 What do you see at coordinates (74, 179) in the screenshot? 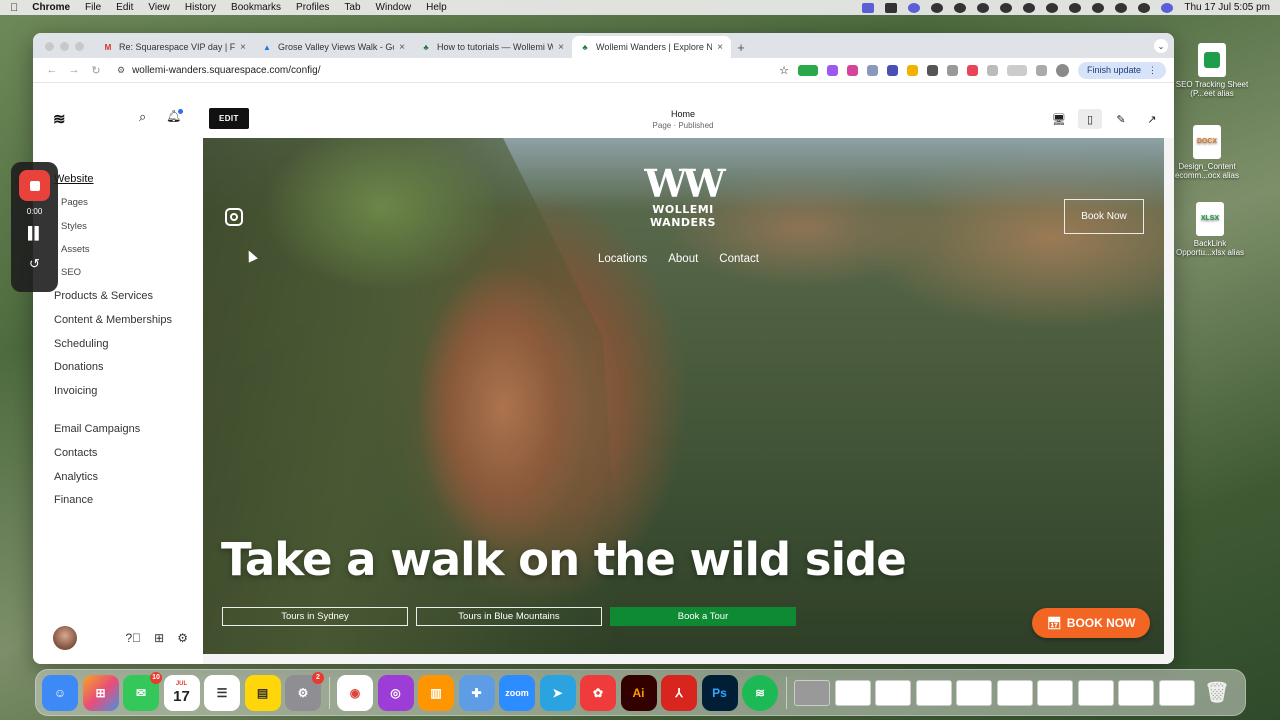
I see `sidebar-item-website: Website` at bounding box center [74, 179].